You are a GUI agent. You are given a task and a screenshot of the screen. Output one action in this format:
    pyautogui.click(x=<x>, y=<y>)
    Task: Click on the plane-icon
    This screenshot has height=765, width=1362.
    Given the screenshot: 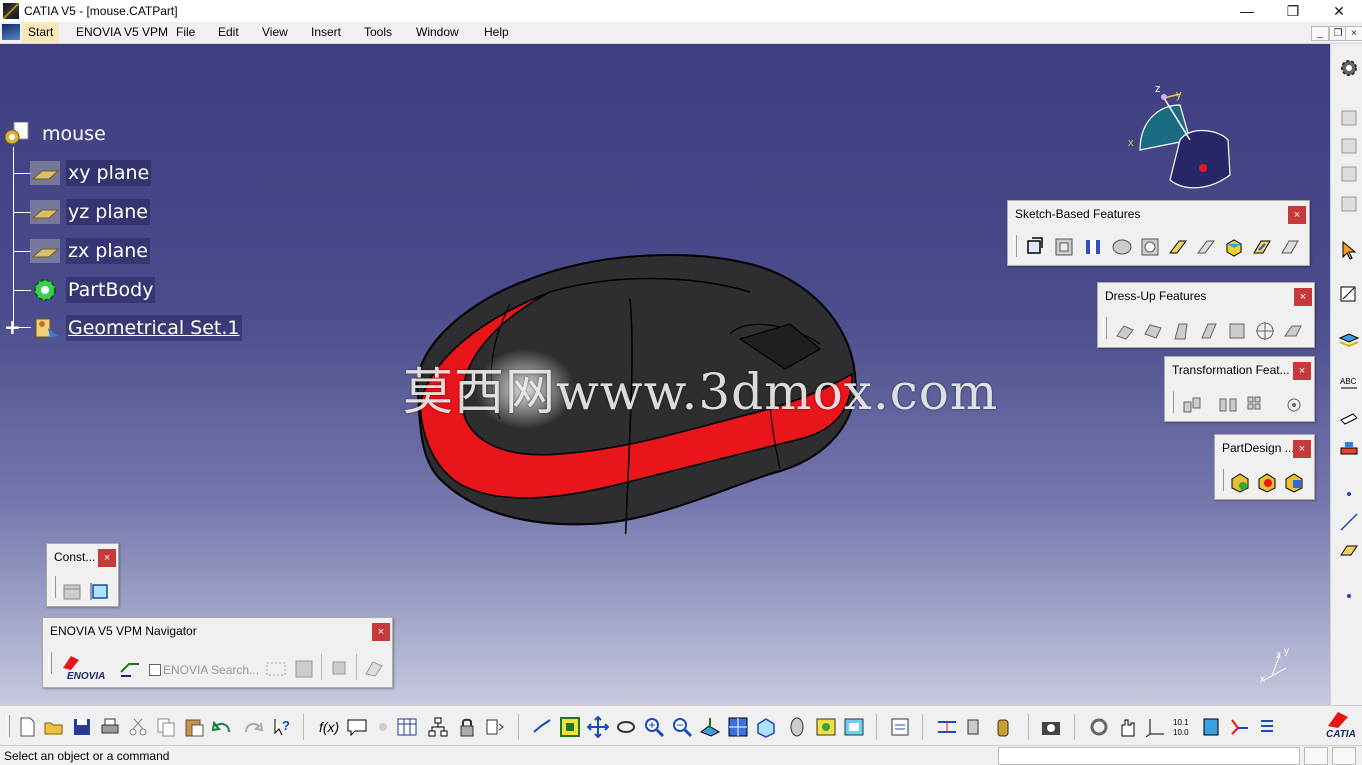 What is the action you would take?
    pyautogui.click(x=1349, y=550)
    